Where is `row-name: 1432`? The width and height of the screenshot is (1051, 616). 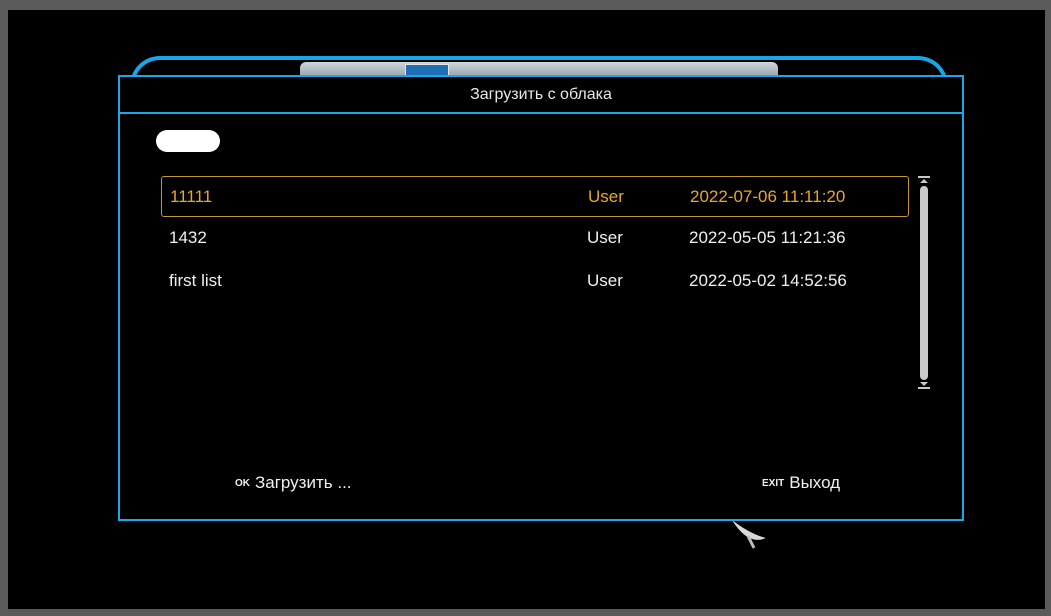
row-name: 1432 is located at coordinates (188, 237).